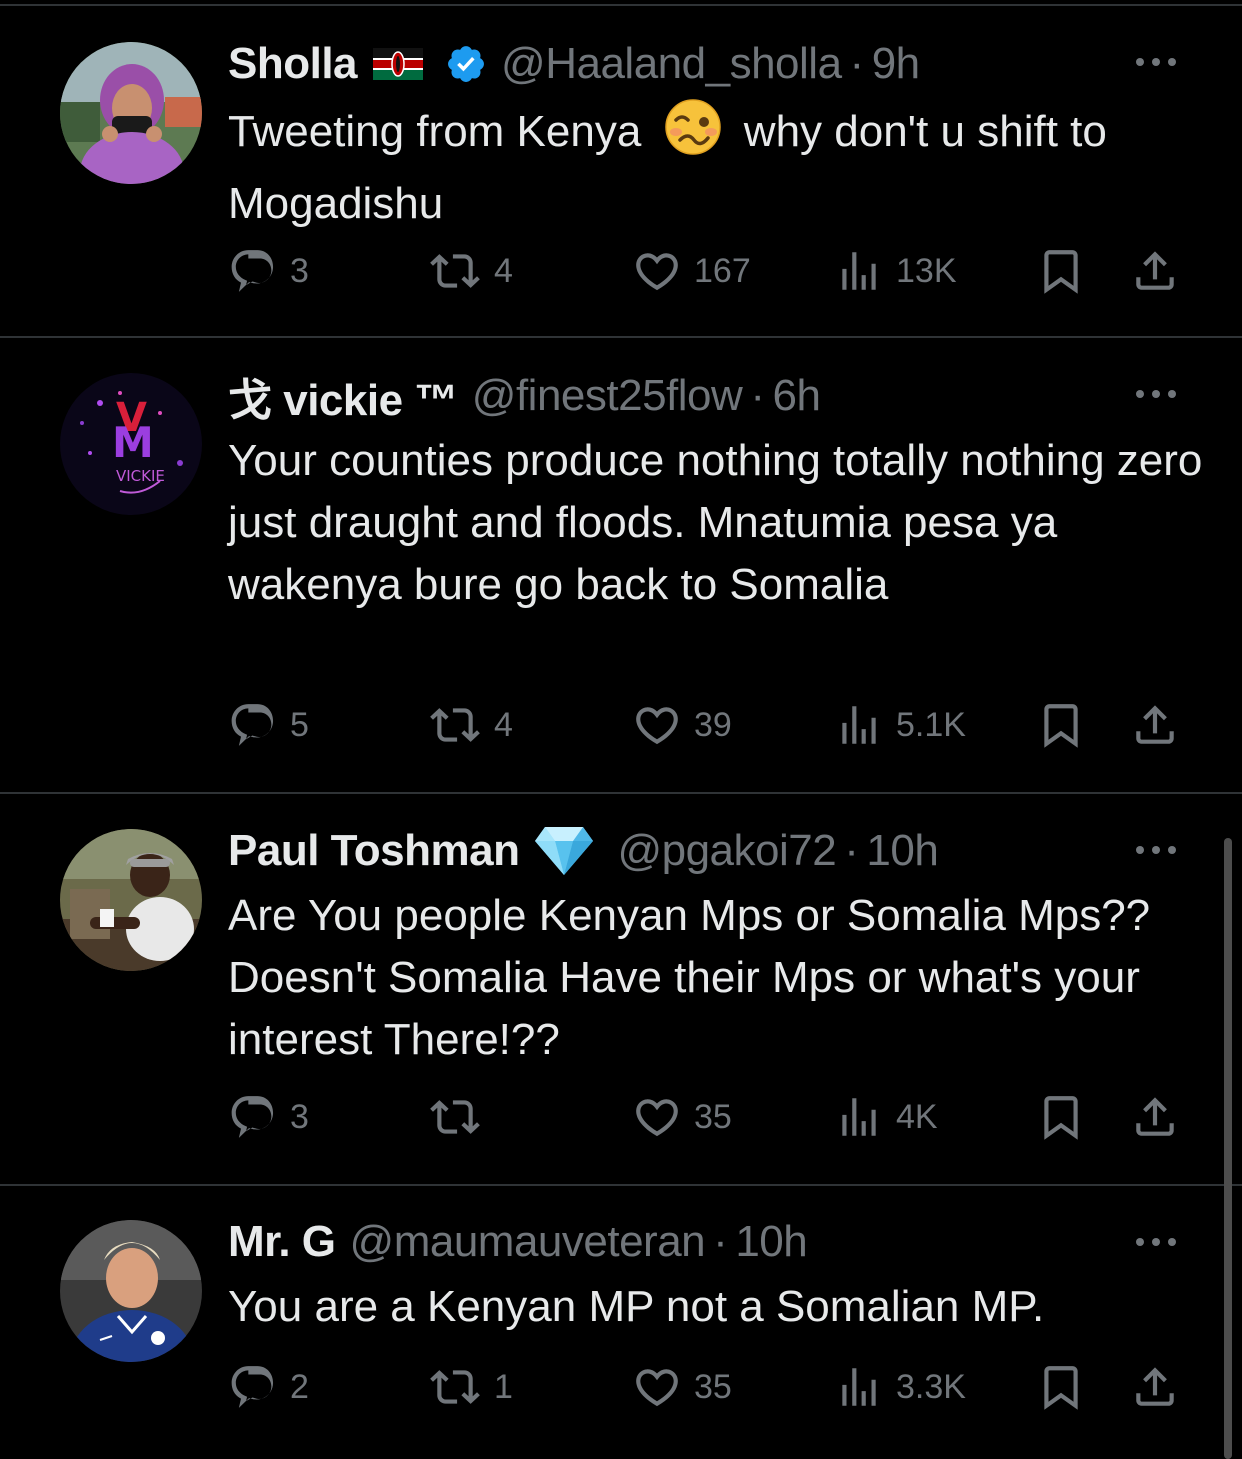  What do you see at coordinates (293, 64) in the screenshot?
I see `display-name: Sholla` at bounding box center [293, 64].